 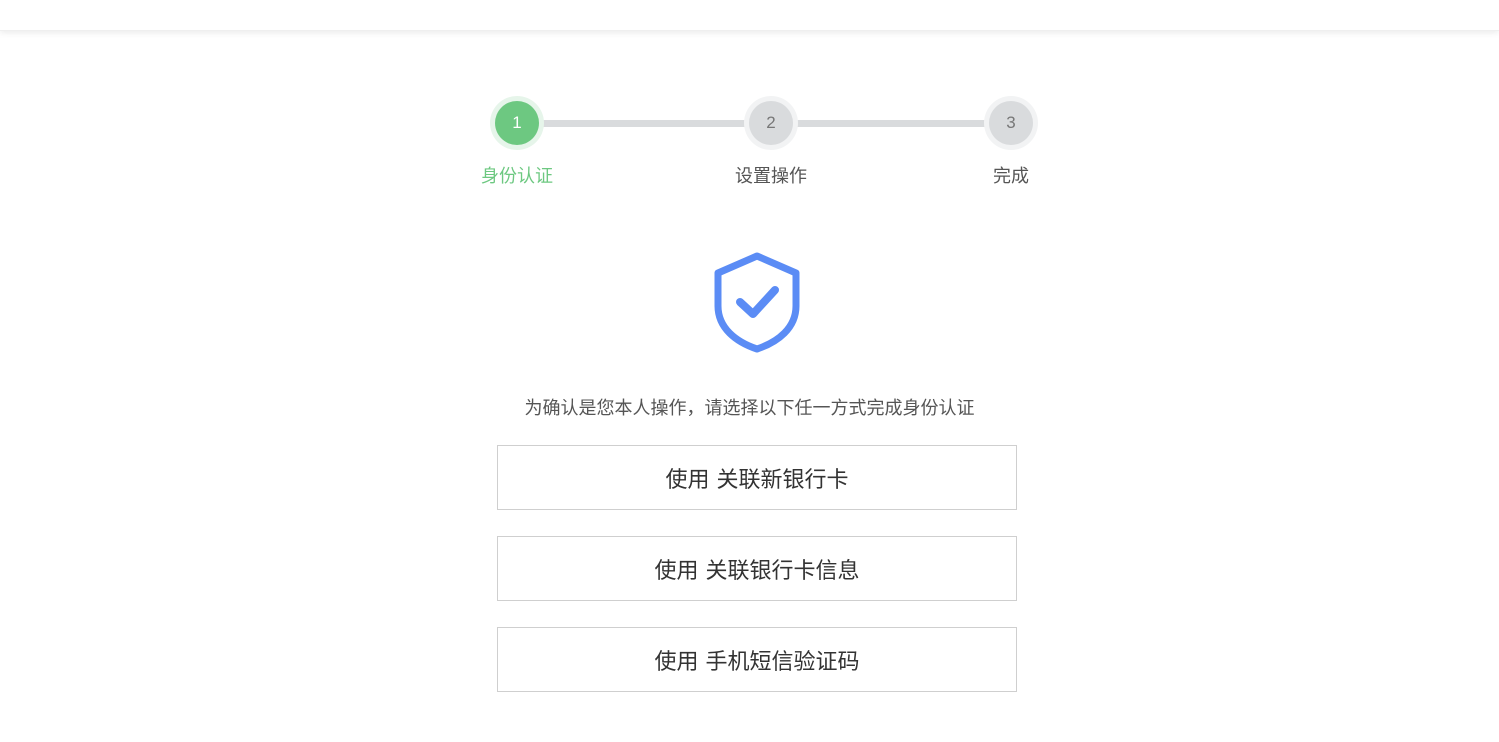 I want to click on step-label-2: 设置操作, so click(x=771, y=176).